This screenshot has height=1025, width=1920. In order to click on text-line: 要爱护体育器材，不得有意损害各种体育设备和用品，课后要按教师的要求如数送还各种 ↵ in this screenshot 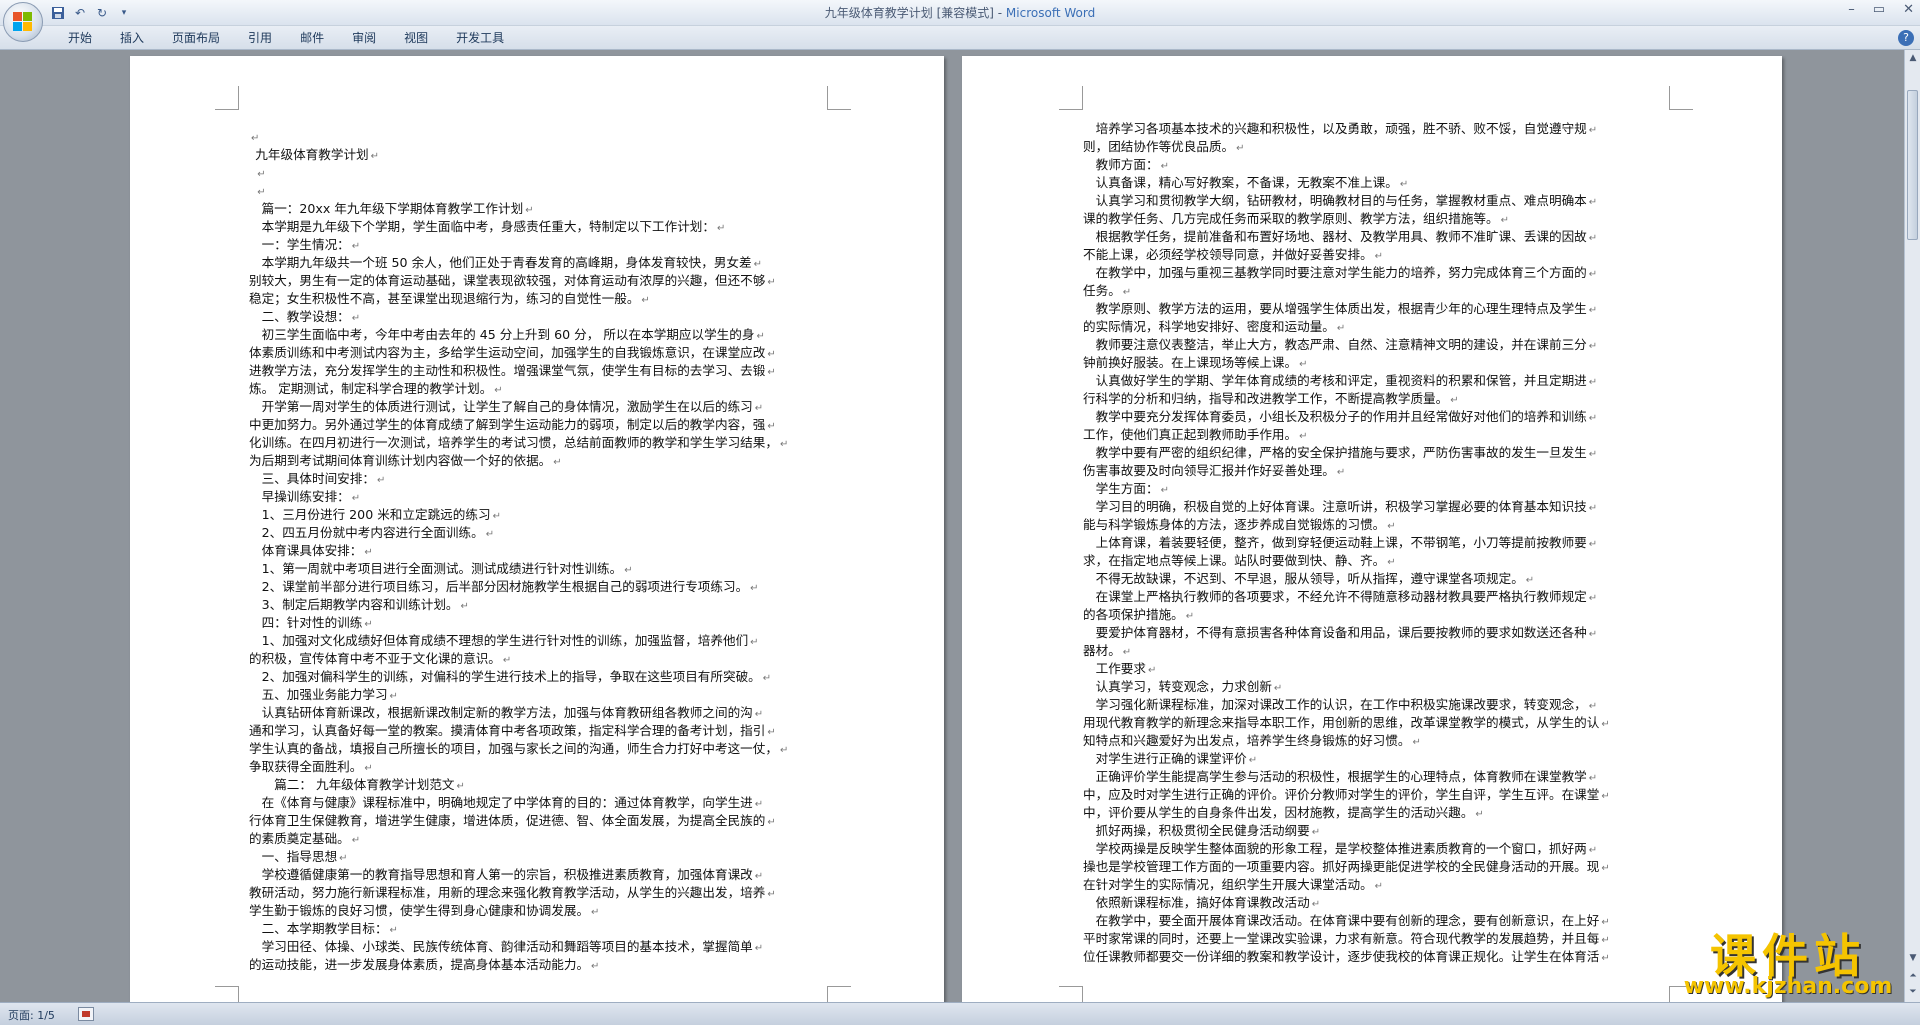, I will do `click(1376, 633)`.